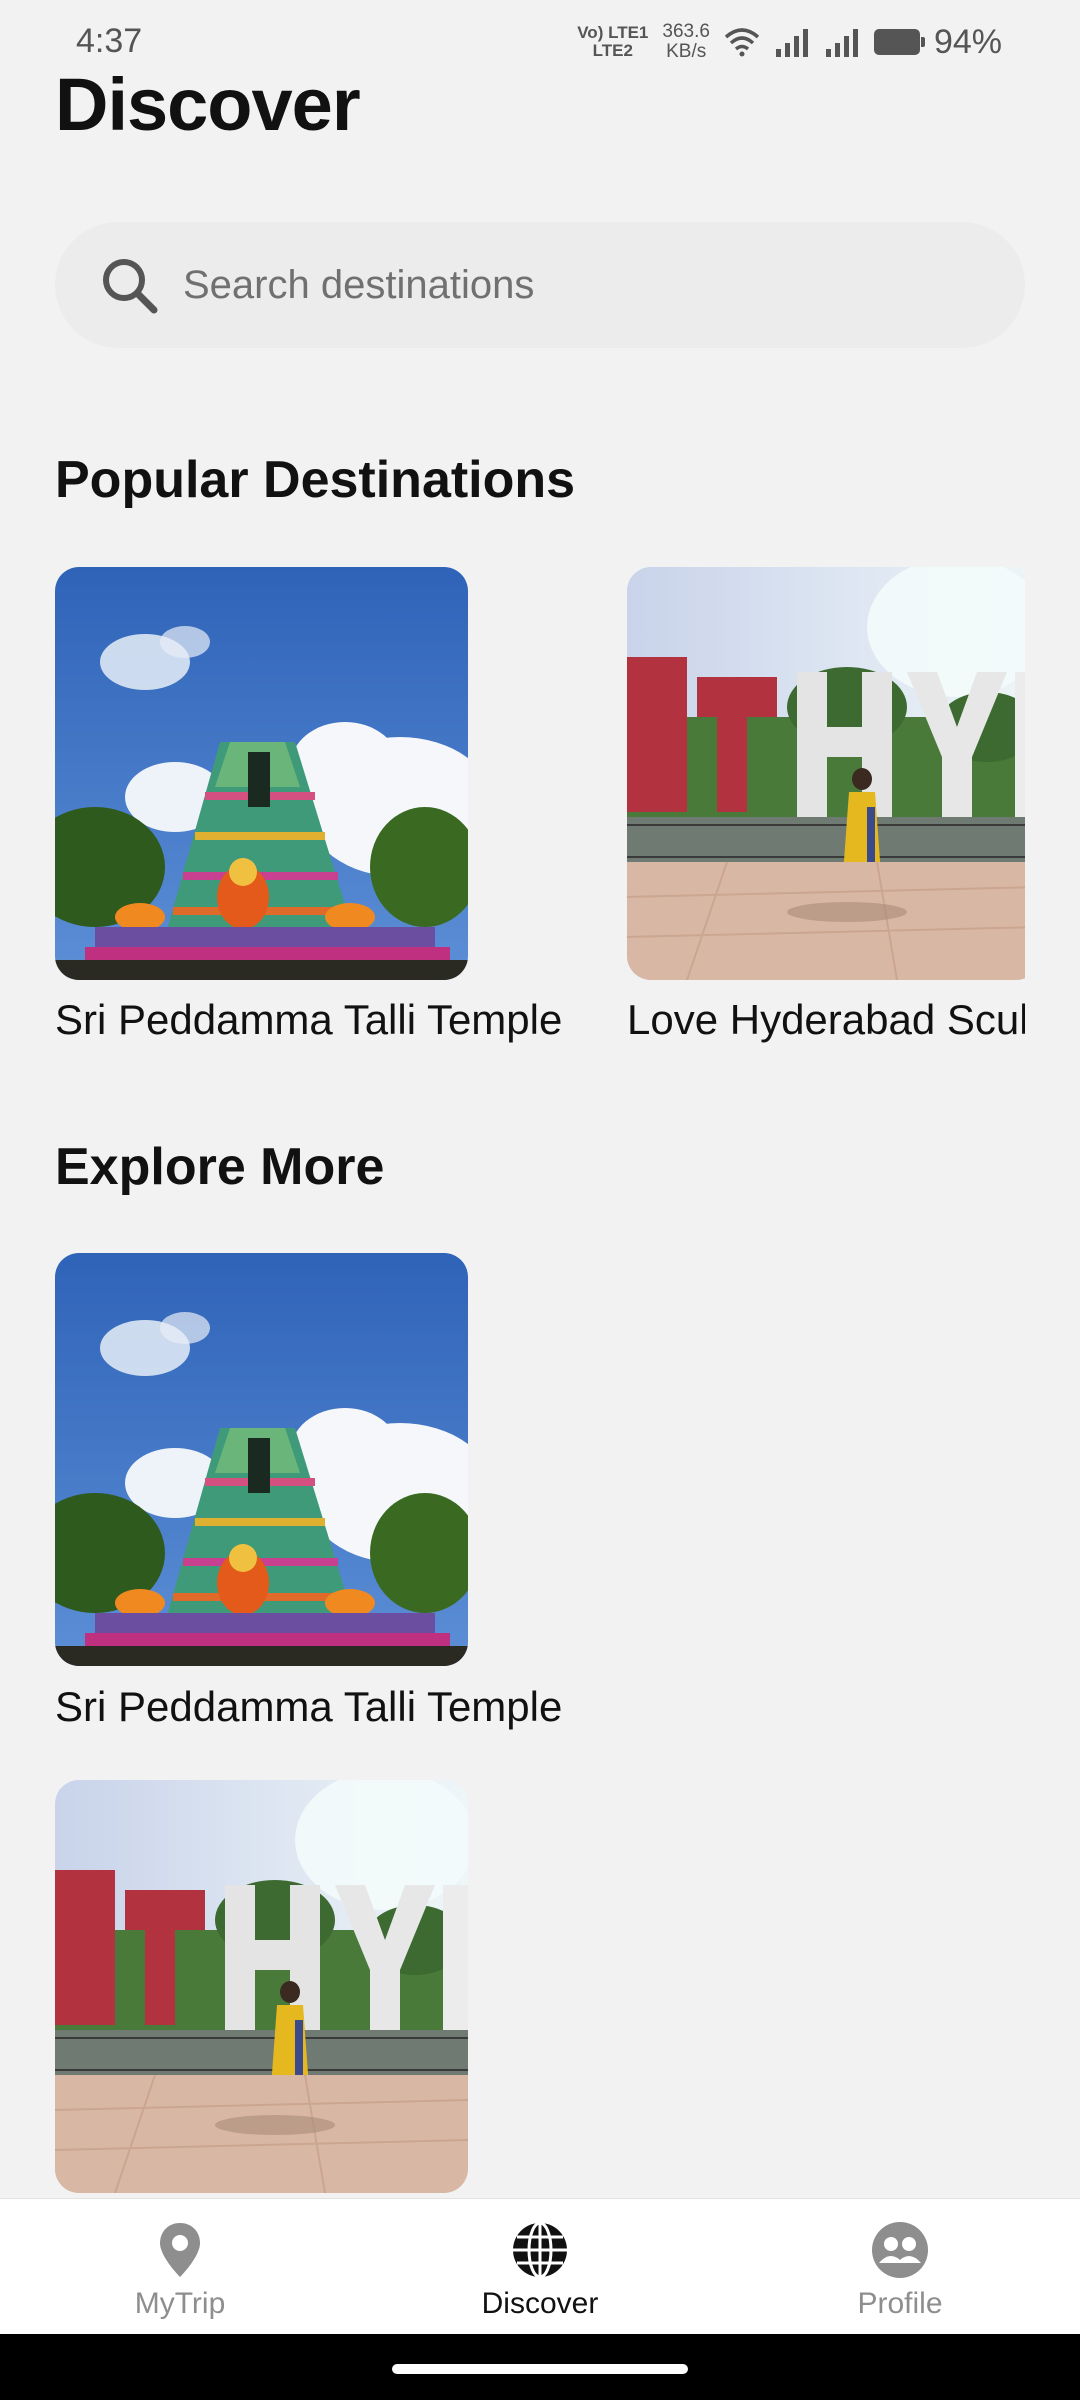 The image size is (1080, 2400). What do you see at coordinates (540, 2303) in the screenshot?
I see `nav-label-discover: Discover` at bounding box center [540, 2303].